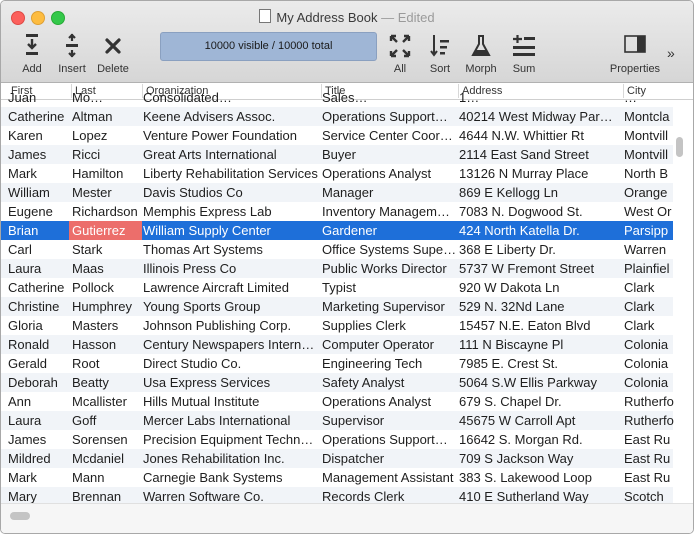 The image size is (694, 534). I want to click on cell-address: 111 N Biscayne Pl, so click(538, 344).